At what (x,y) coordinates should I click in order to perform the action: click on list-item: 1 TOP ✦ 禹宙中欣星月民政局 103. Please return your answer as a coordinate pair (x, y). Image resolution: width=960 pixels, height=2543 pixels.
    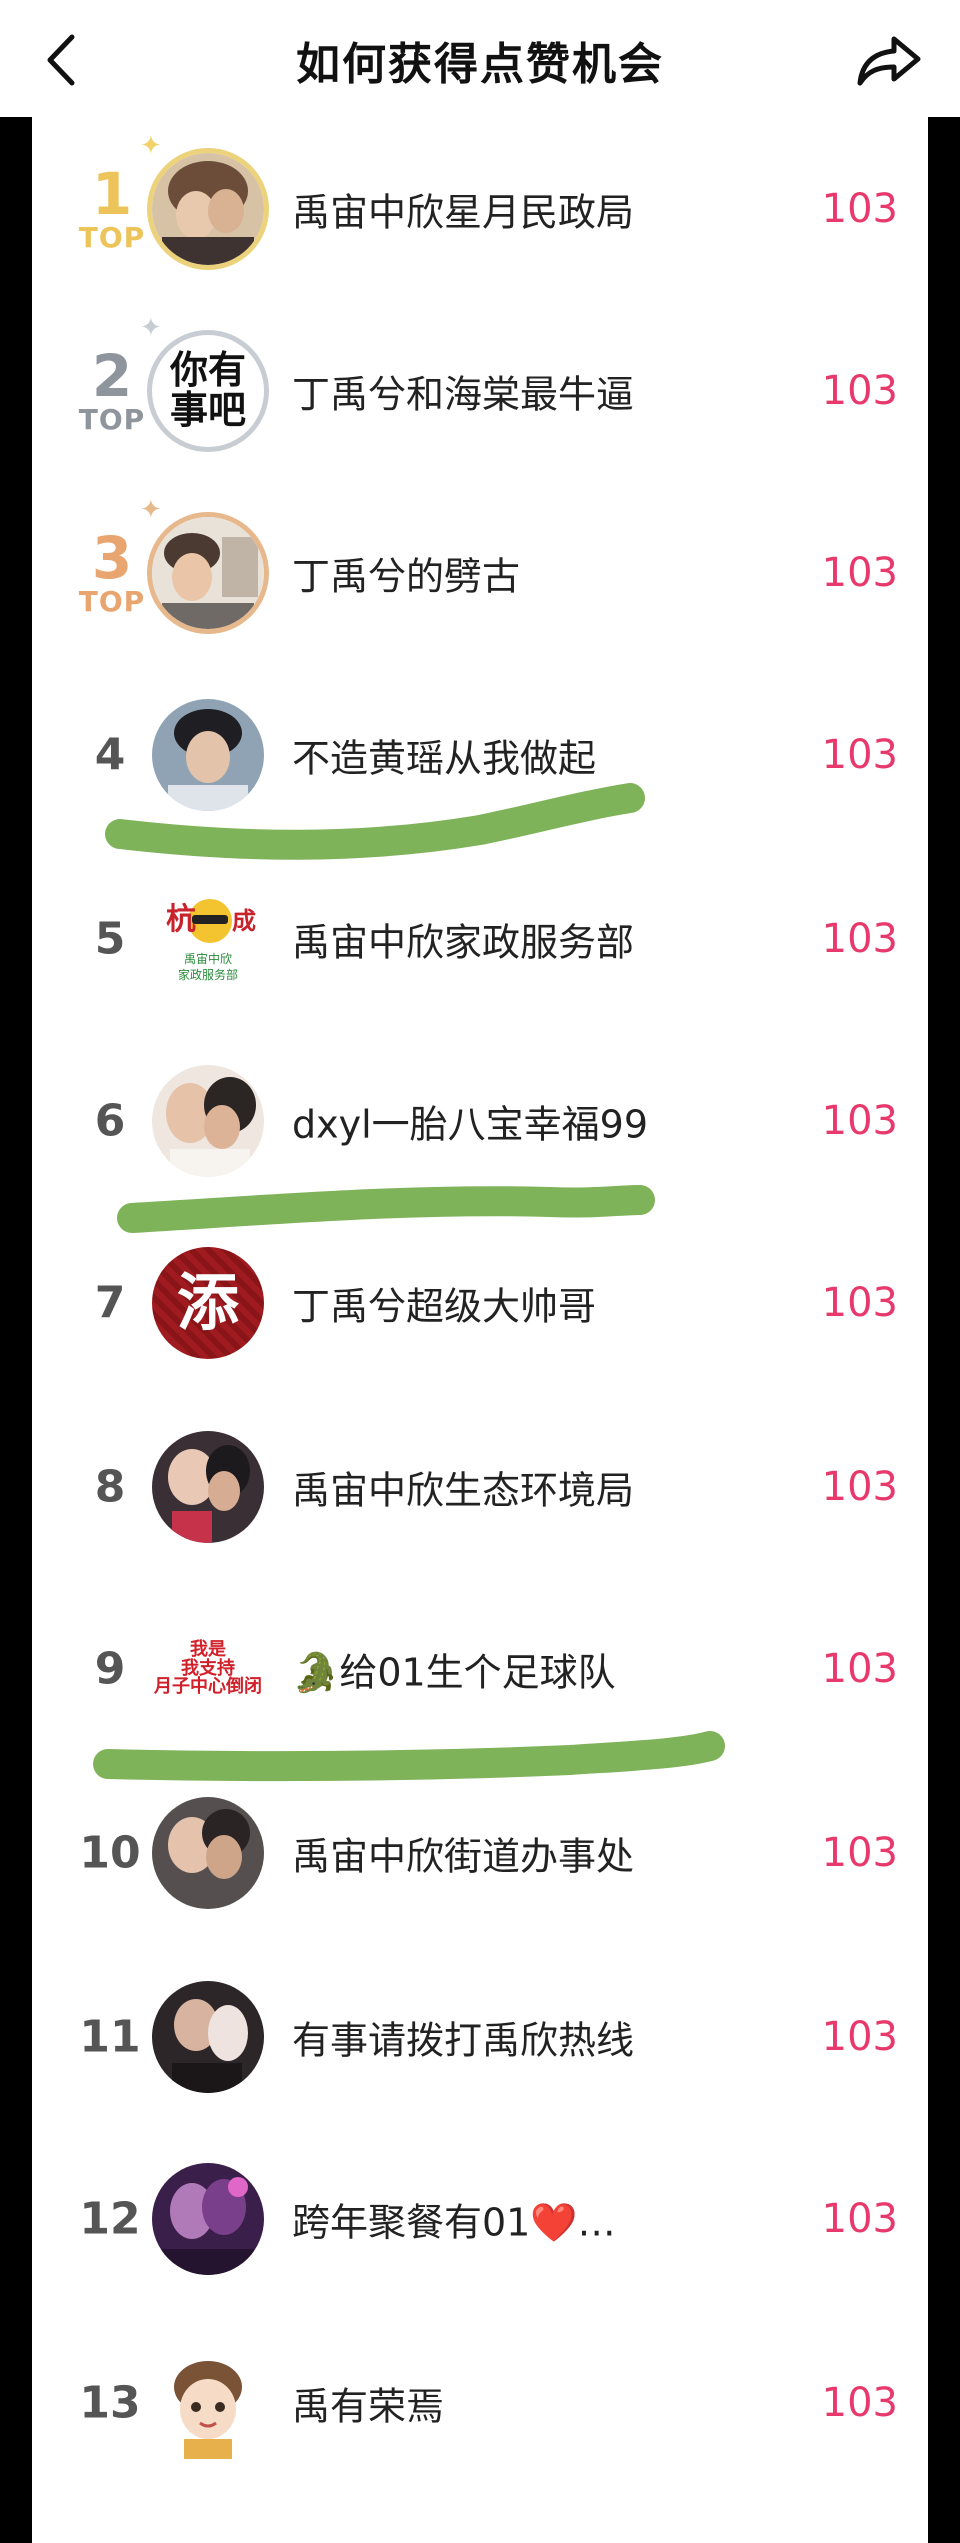
    Looking at the image, I should click on (480, 209).